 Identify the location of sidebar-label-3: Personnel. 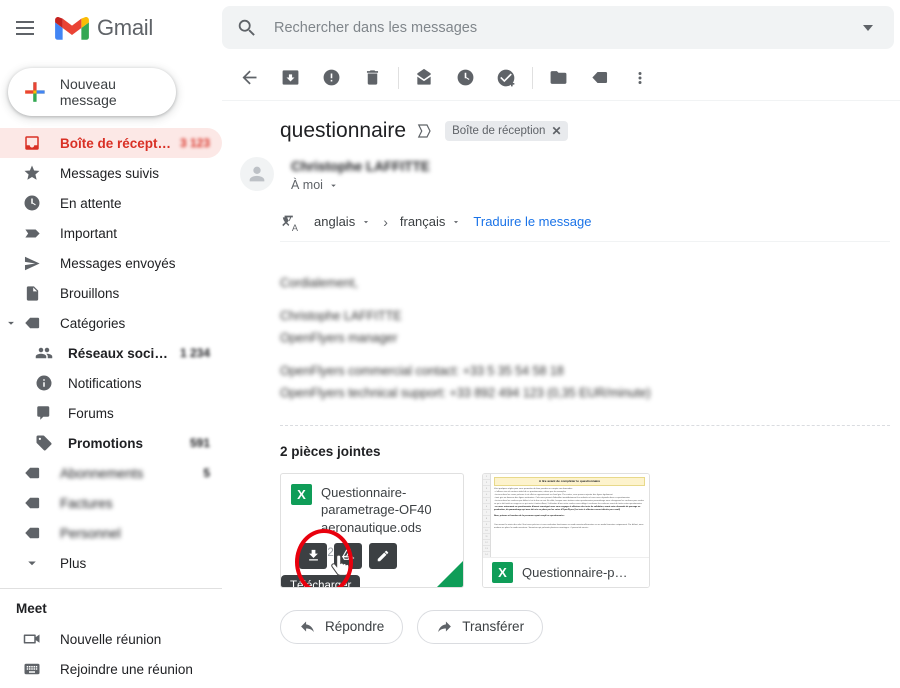
(111, 533).